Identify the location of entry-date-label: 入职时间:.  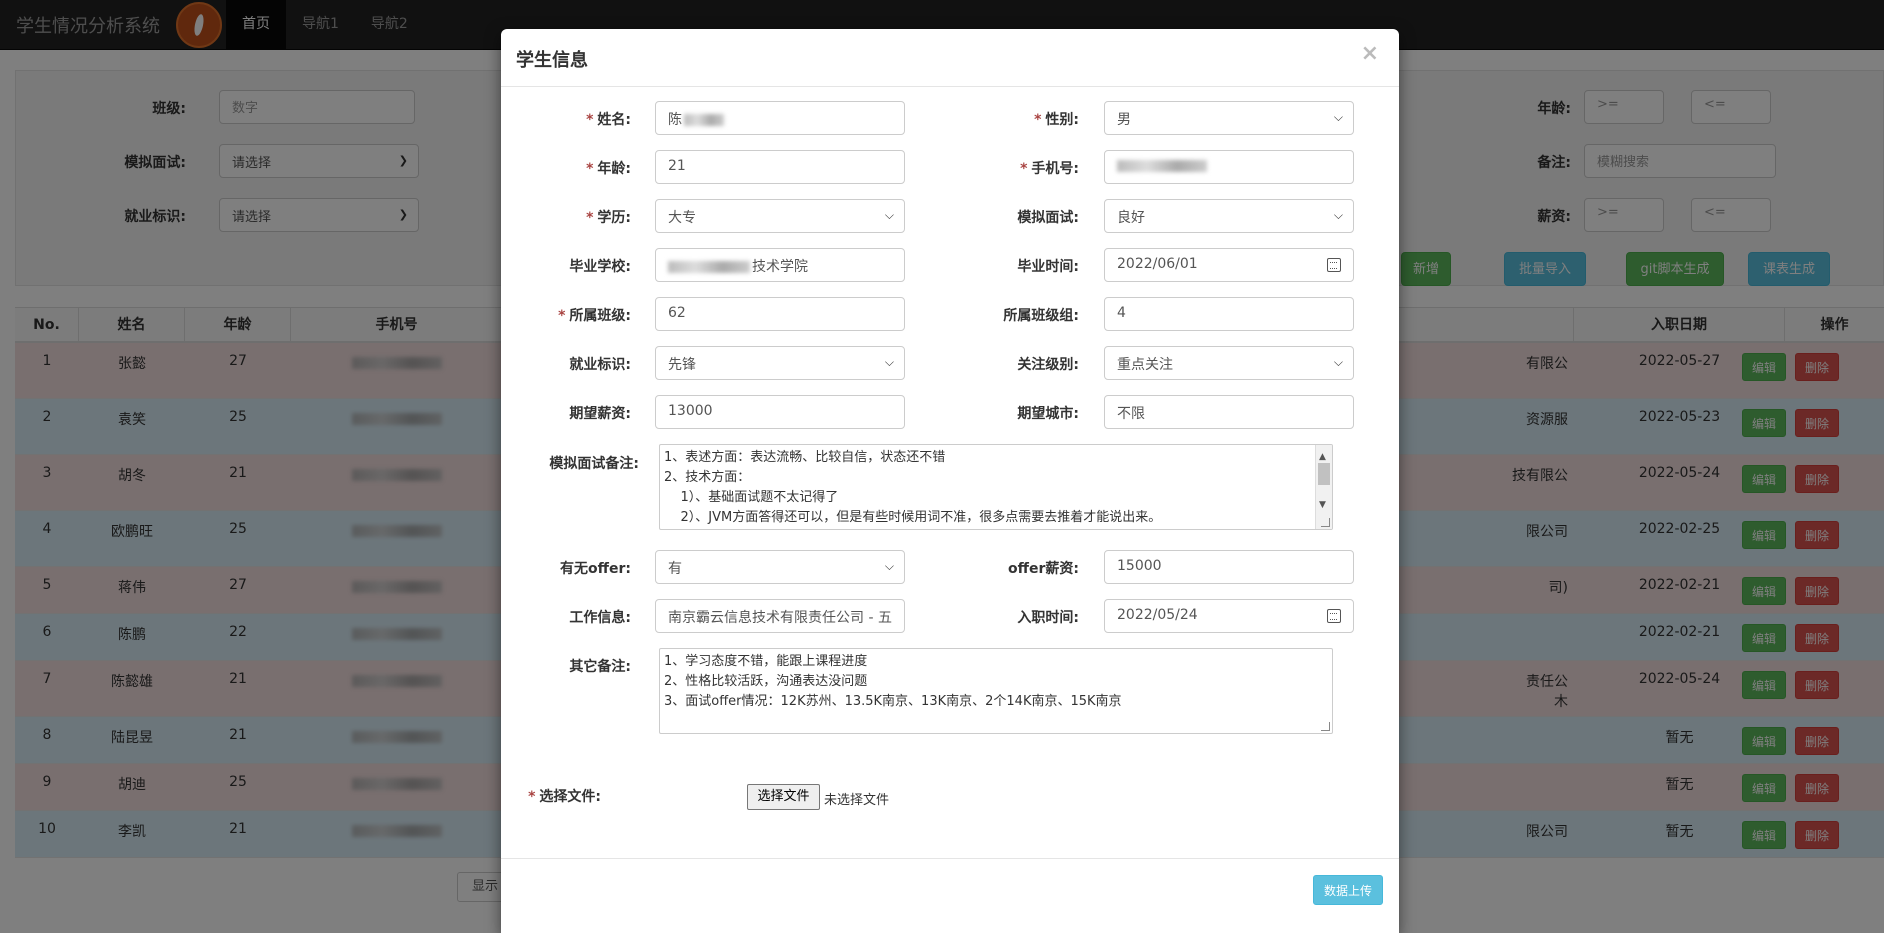
(1048, 618).